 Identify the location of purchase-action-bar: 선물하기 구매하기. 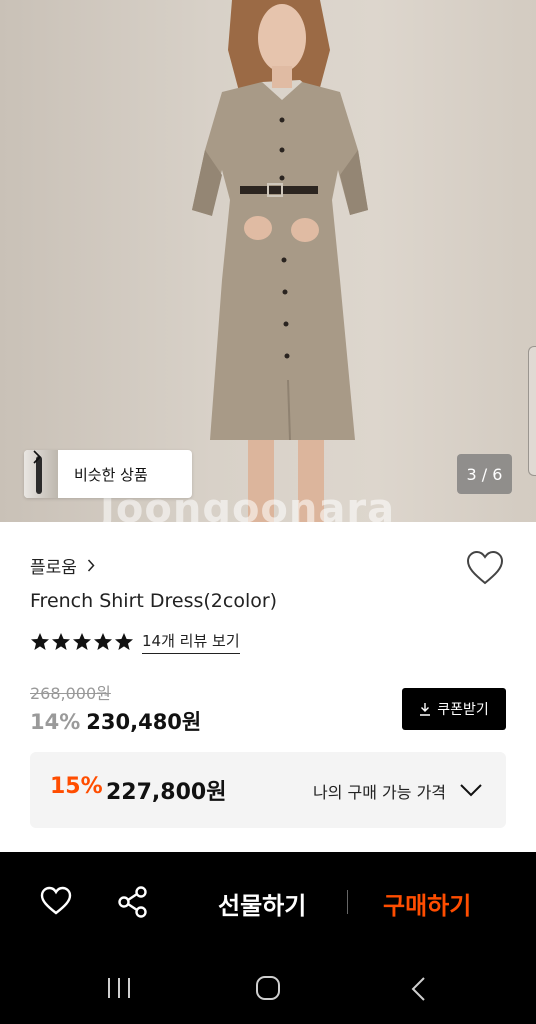
(268, 902).